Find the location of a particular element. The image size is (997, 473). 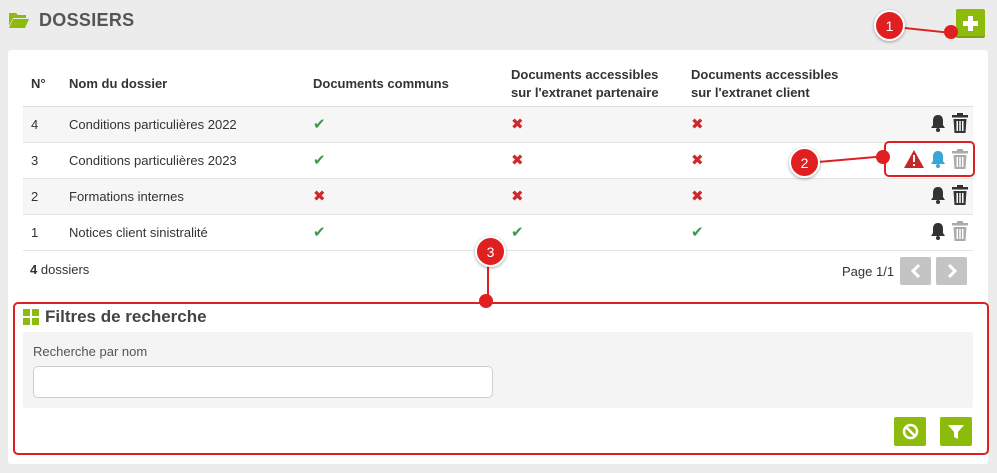

cell-number: 1 is located at coordinates (42, 232).